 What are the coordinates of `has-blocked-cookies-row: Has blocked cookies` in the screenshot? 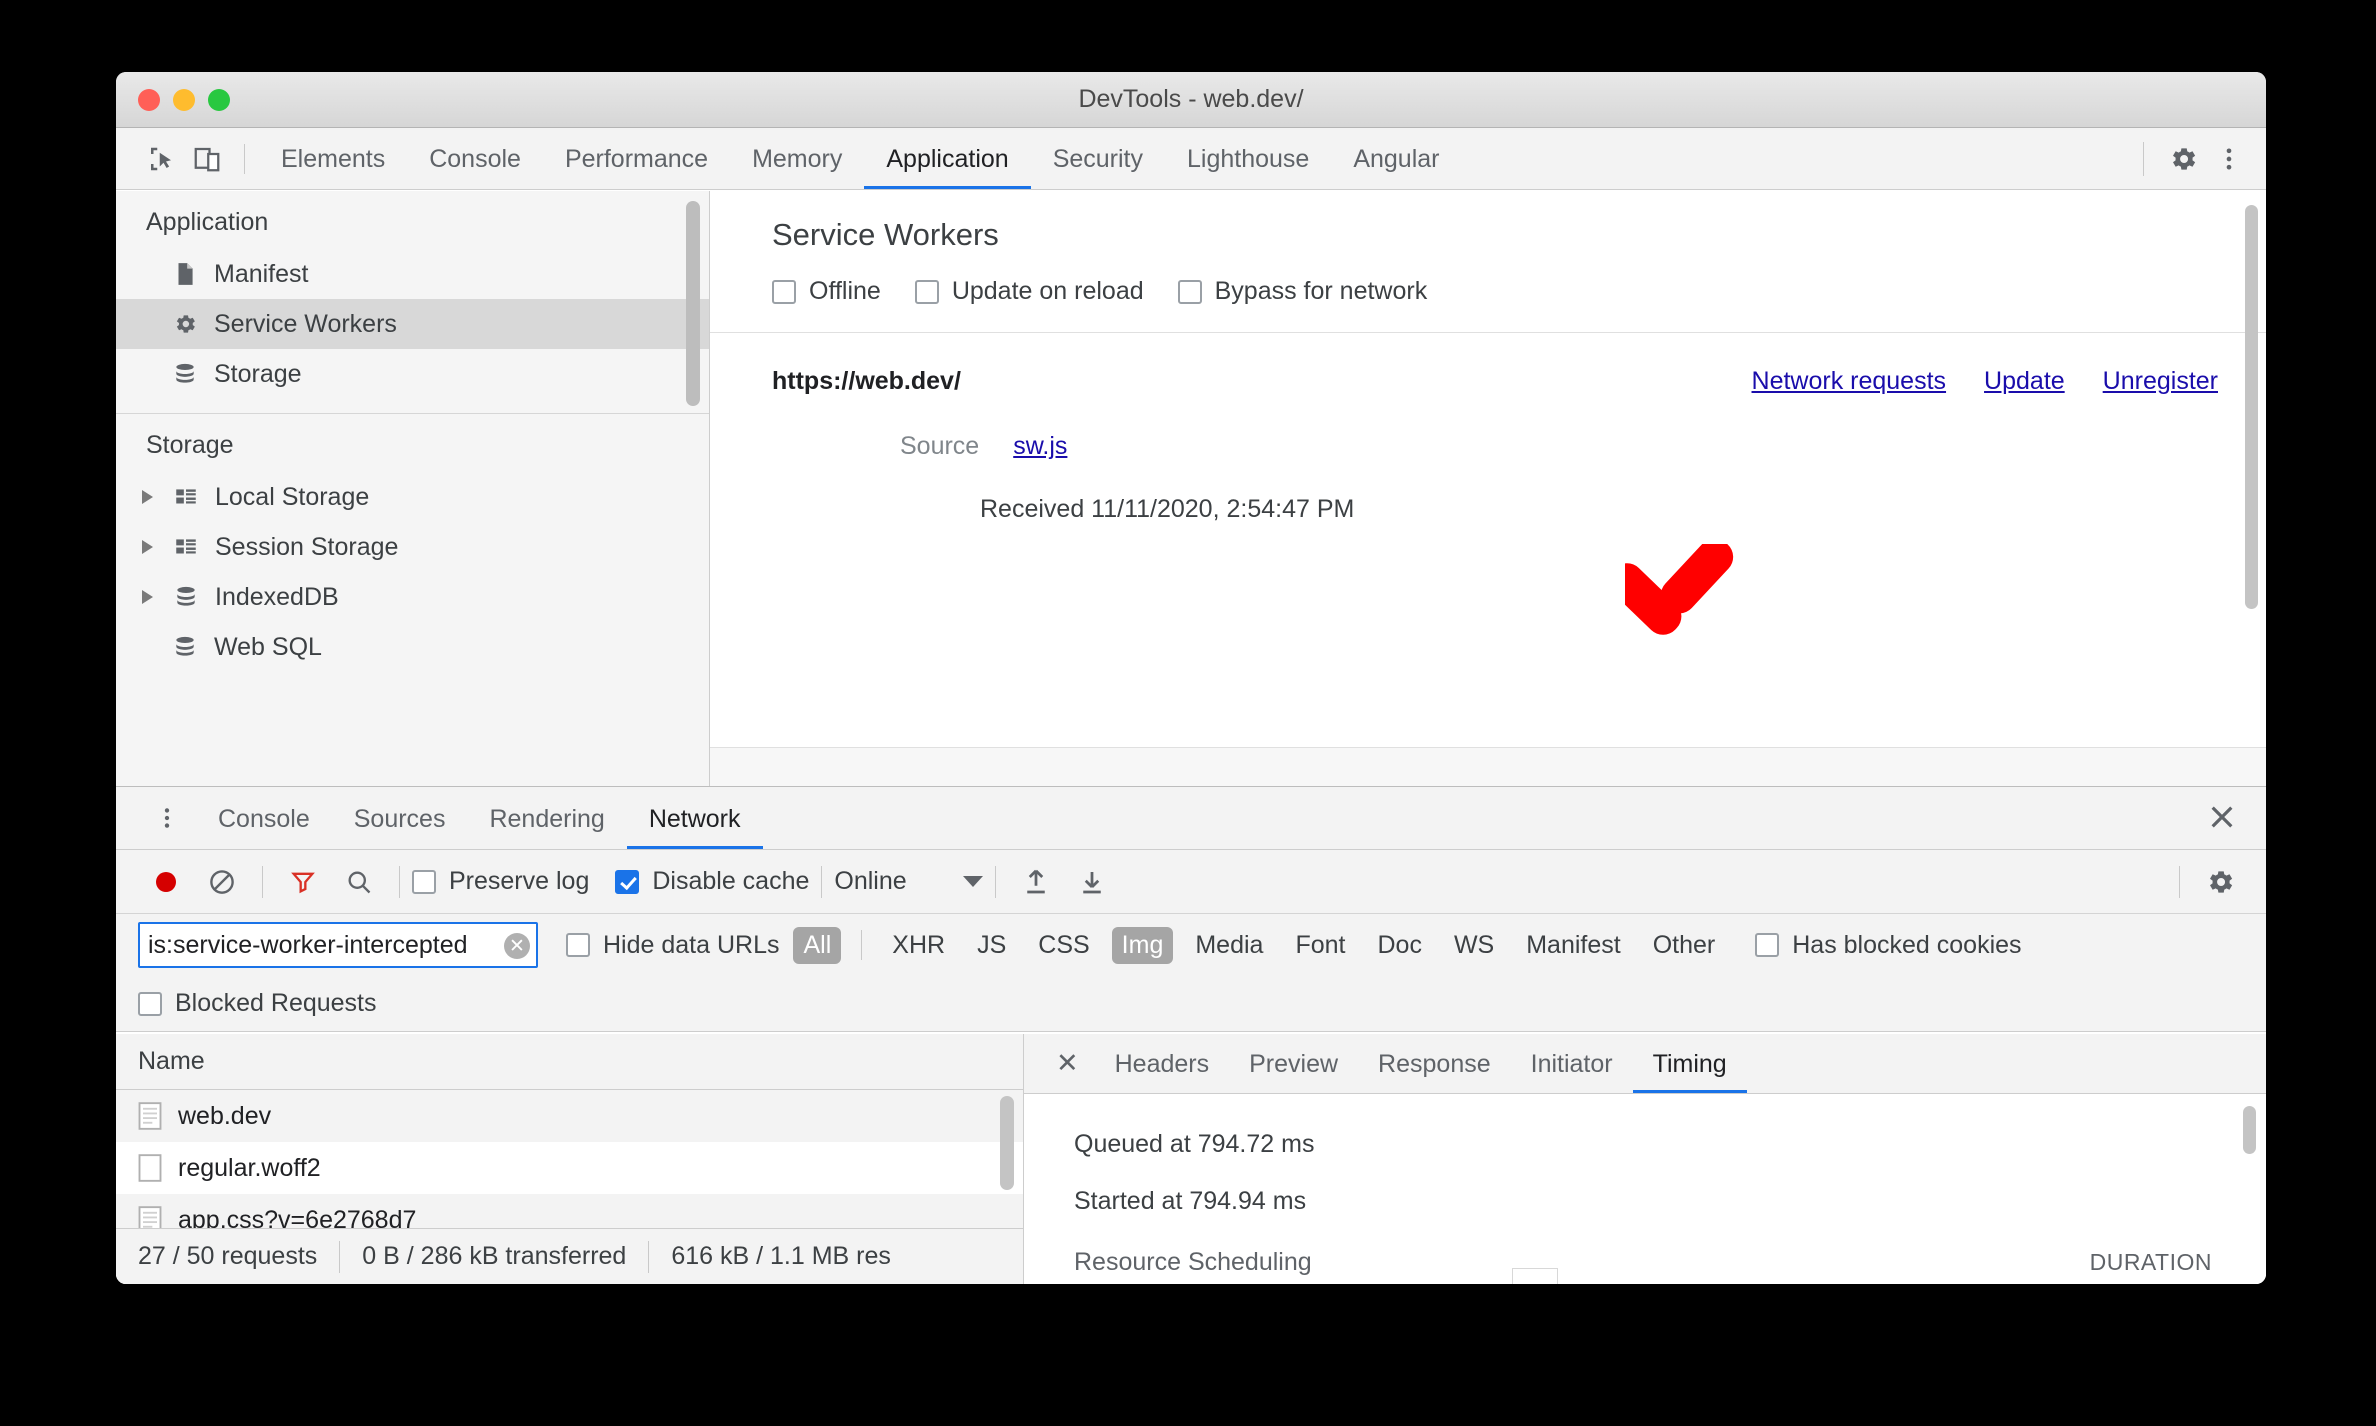 It's located at (1888, 945).